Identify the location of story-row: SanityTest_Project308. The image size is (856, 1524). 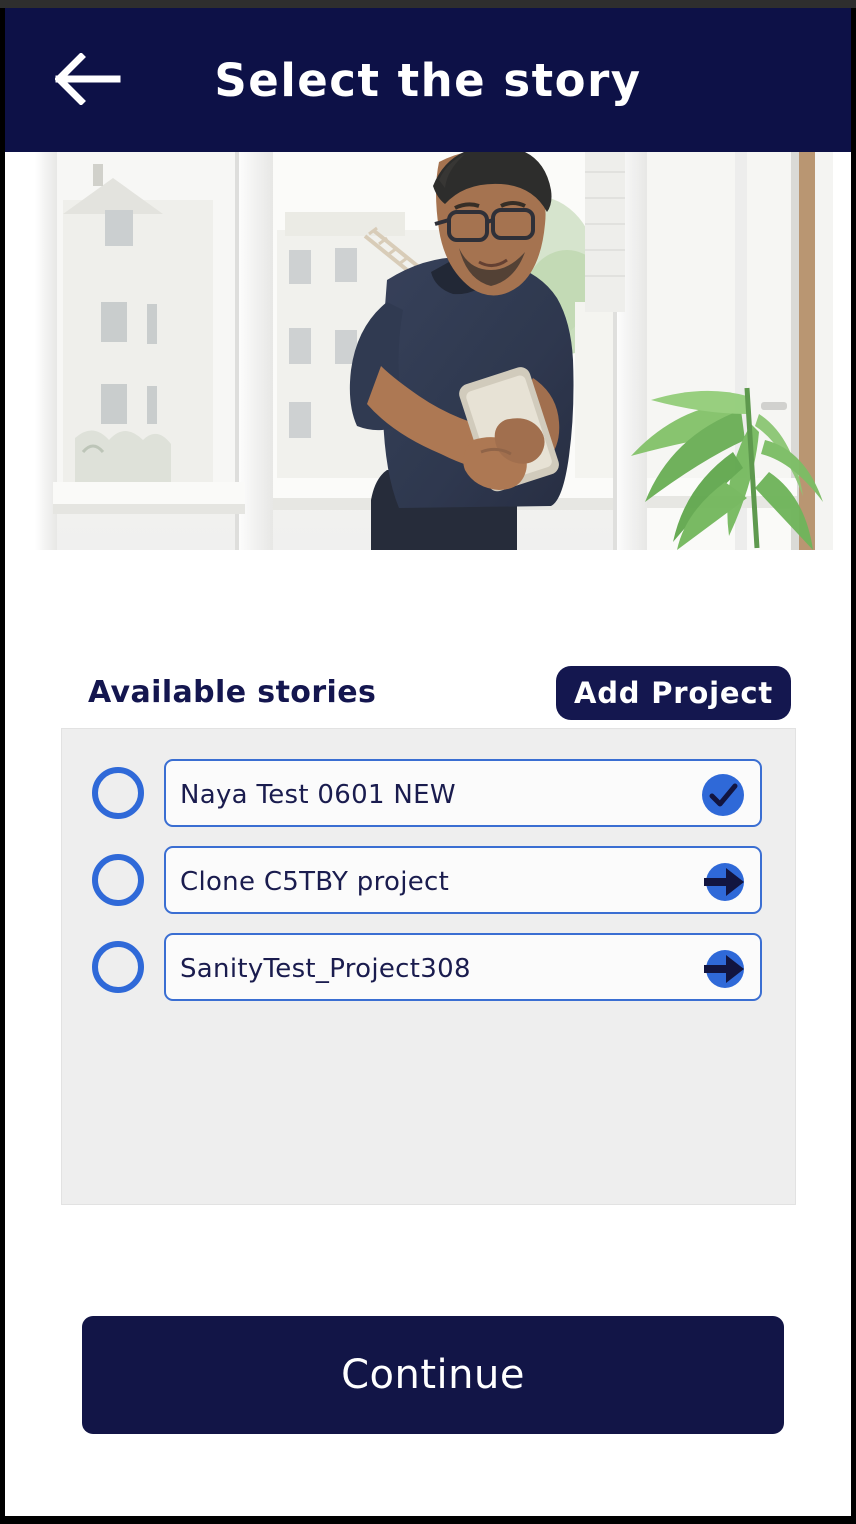
(429, 967).